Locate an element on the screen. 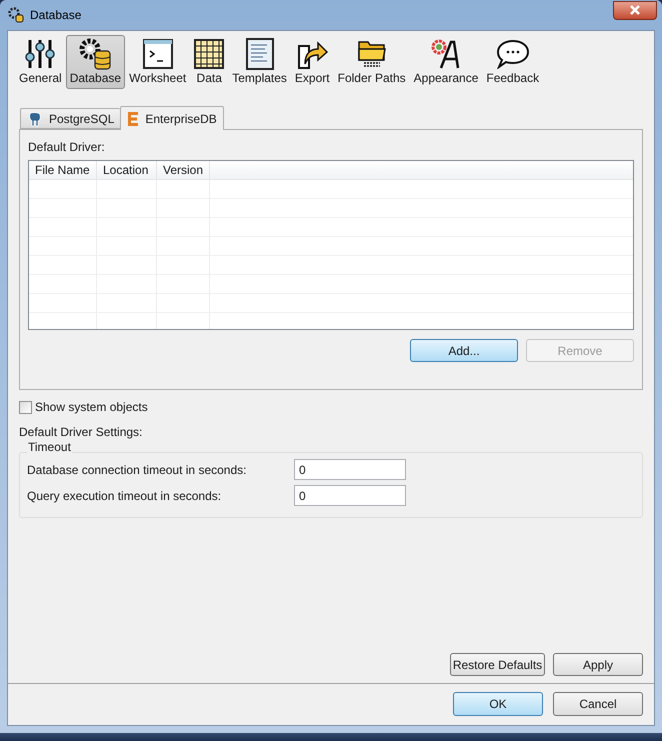 This screenshot has height=741, width=662. window-title: Database is located at coordinates (56, 15).